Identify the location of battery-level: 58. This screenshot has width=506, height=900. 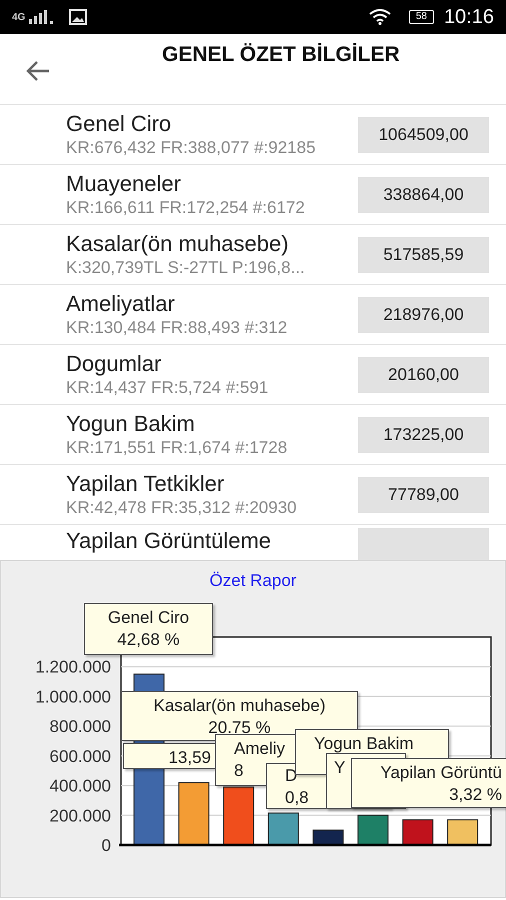
(421, 17).